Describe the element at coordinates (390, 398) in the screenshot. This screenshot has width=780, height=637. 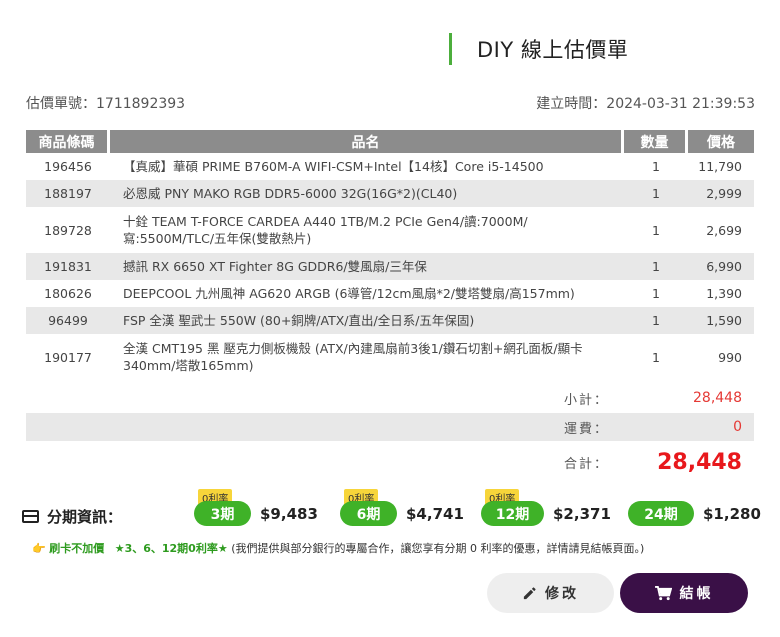
I see `subtotal-row: 小計： 28,448` at that location.